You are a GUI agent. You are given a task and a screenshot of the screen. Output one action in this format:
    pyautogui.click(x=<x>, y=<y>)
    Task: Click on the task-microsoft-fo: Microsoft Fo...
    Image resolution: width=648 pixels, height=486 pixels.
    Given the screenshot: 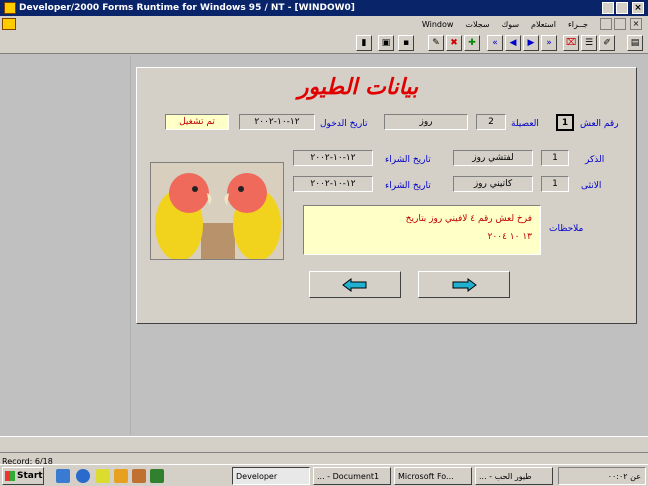 What is the action you would take?
    pyautogui.click(x=433, y=476)
    